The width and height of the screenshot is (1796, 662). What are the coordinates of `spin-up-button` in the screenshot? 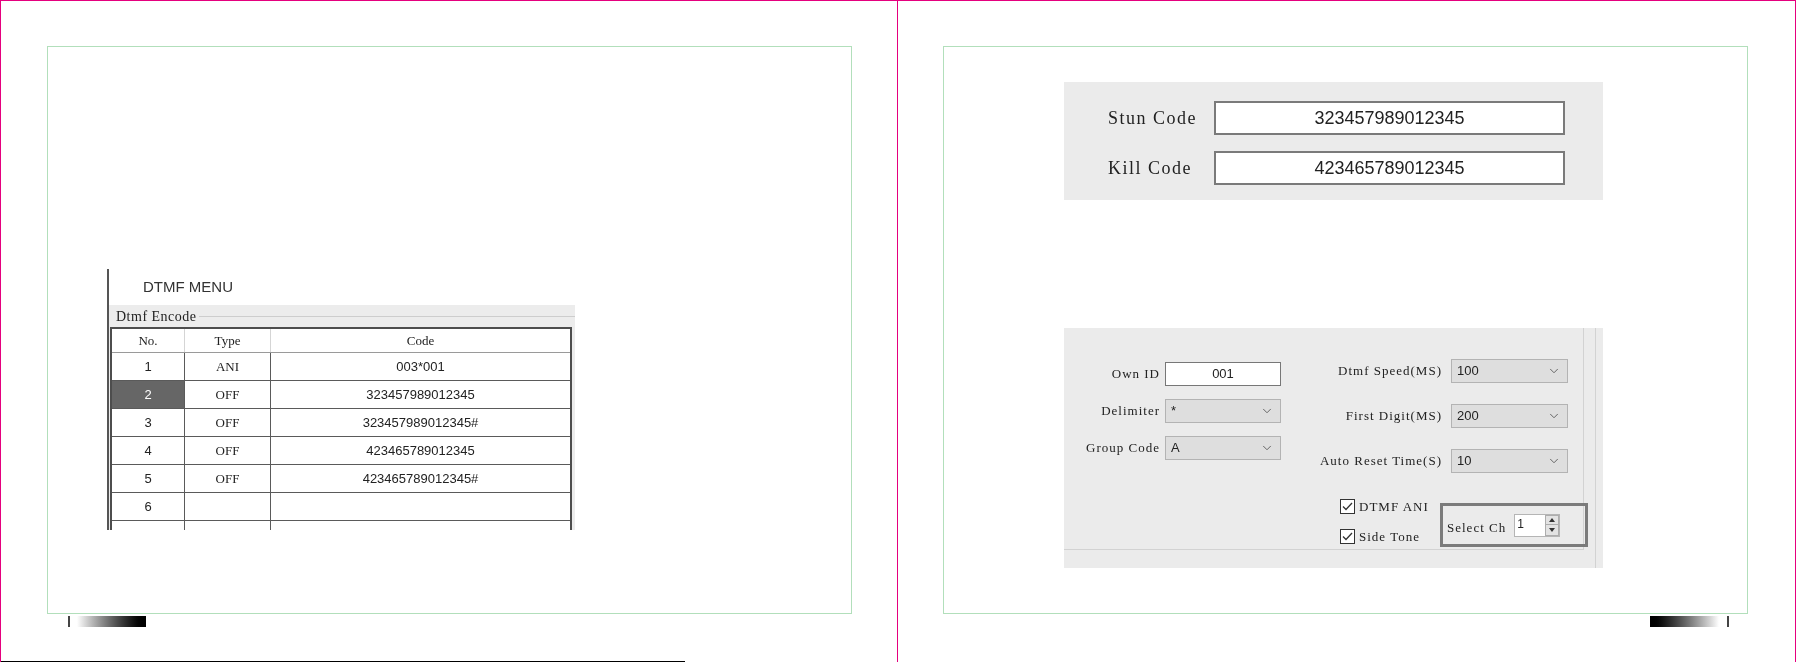 It's located at (1552, 520).